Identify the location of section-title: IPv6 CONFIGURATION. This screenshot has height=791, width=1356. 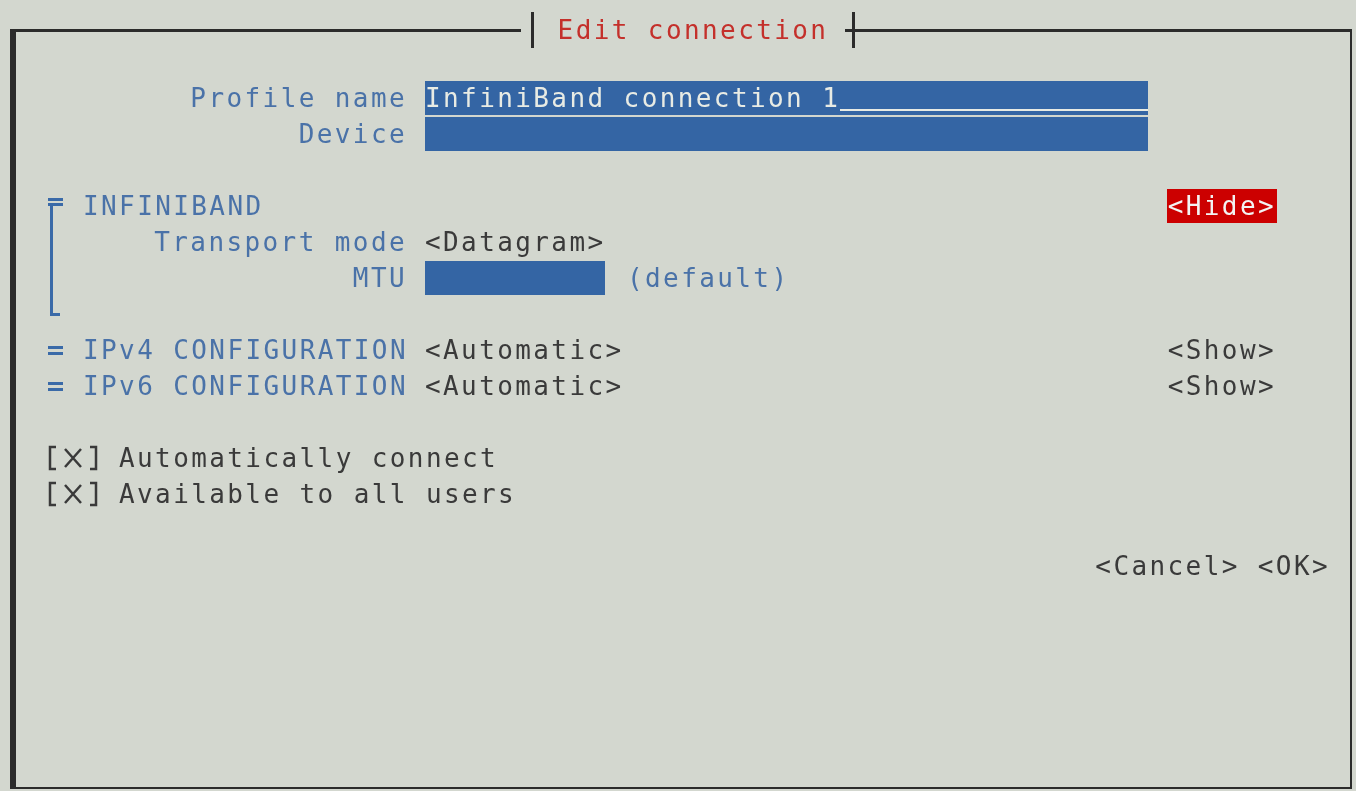
(245, 386).